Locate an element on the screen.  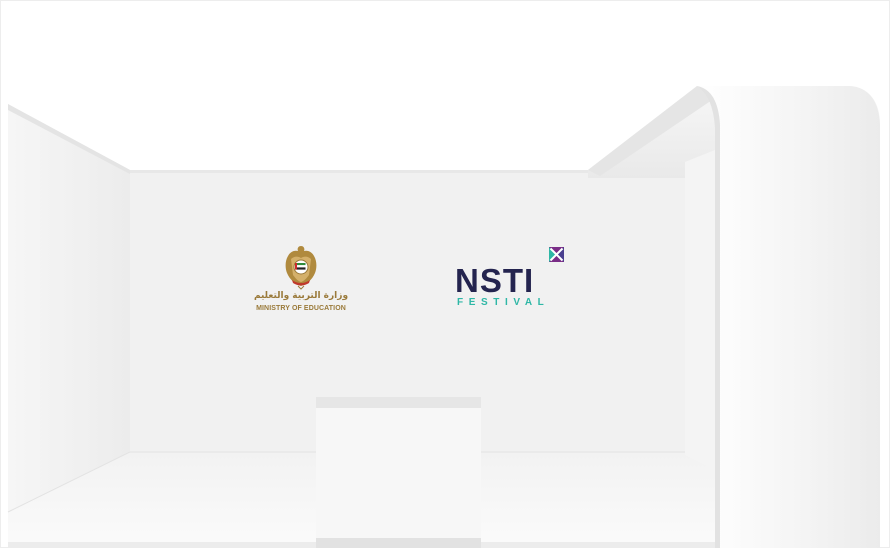
nsti-festival-subtitle: FESTIVAL is located at coordinates (503, 302).